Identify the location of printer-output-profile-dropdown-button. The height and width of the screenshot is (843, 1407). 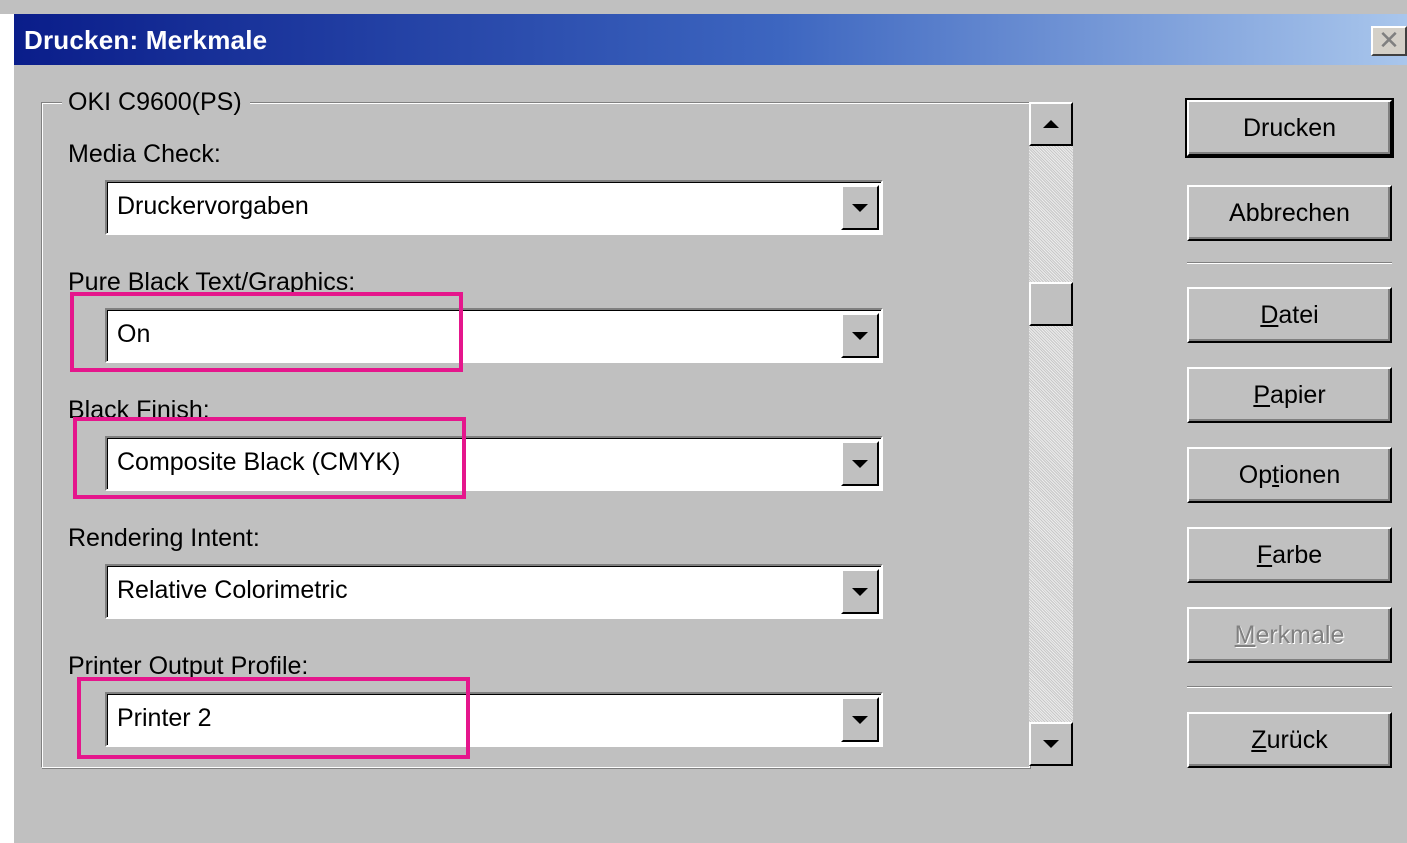
(860, 719).